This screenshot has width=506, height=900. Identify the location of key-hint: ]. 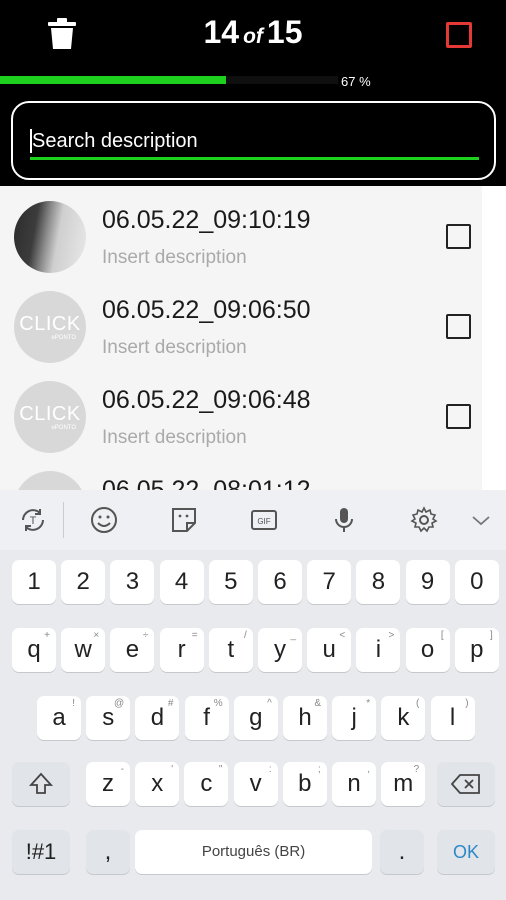
(491, 635).